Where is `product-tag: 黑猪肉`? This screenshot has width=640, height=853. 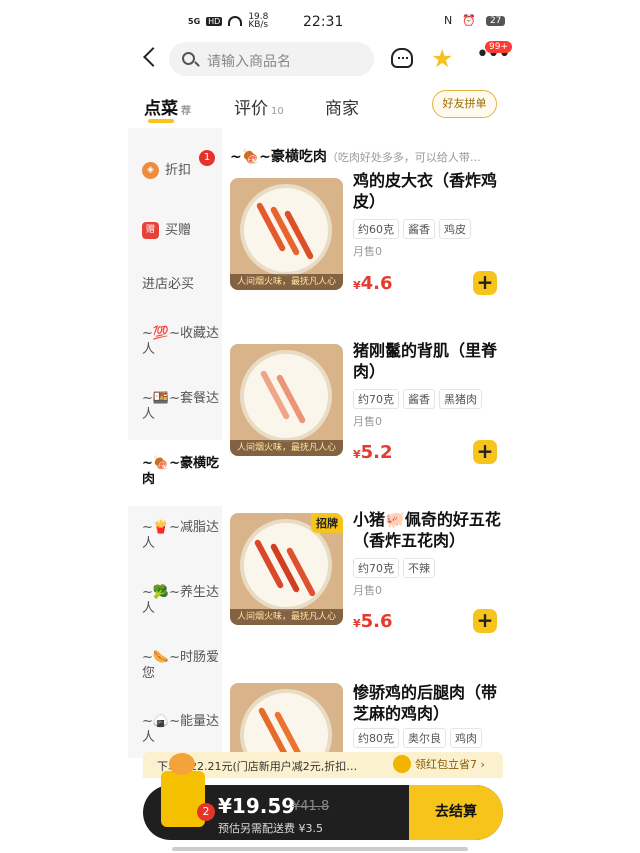 product-tag: 黑猪肉 is located at coordinates (460, 399).